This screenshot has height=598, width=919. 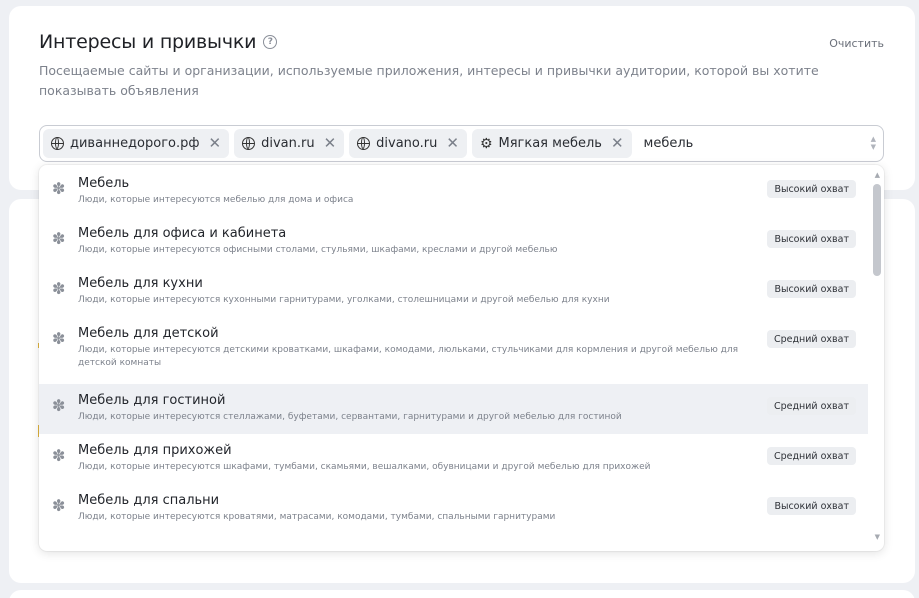 What do you see at coordinates (152, 400) in the screenshot?
I see `suggestion-title: Мебель для гостиной` at bounding box center [152, 400].